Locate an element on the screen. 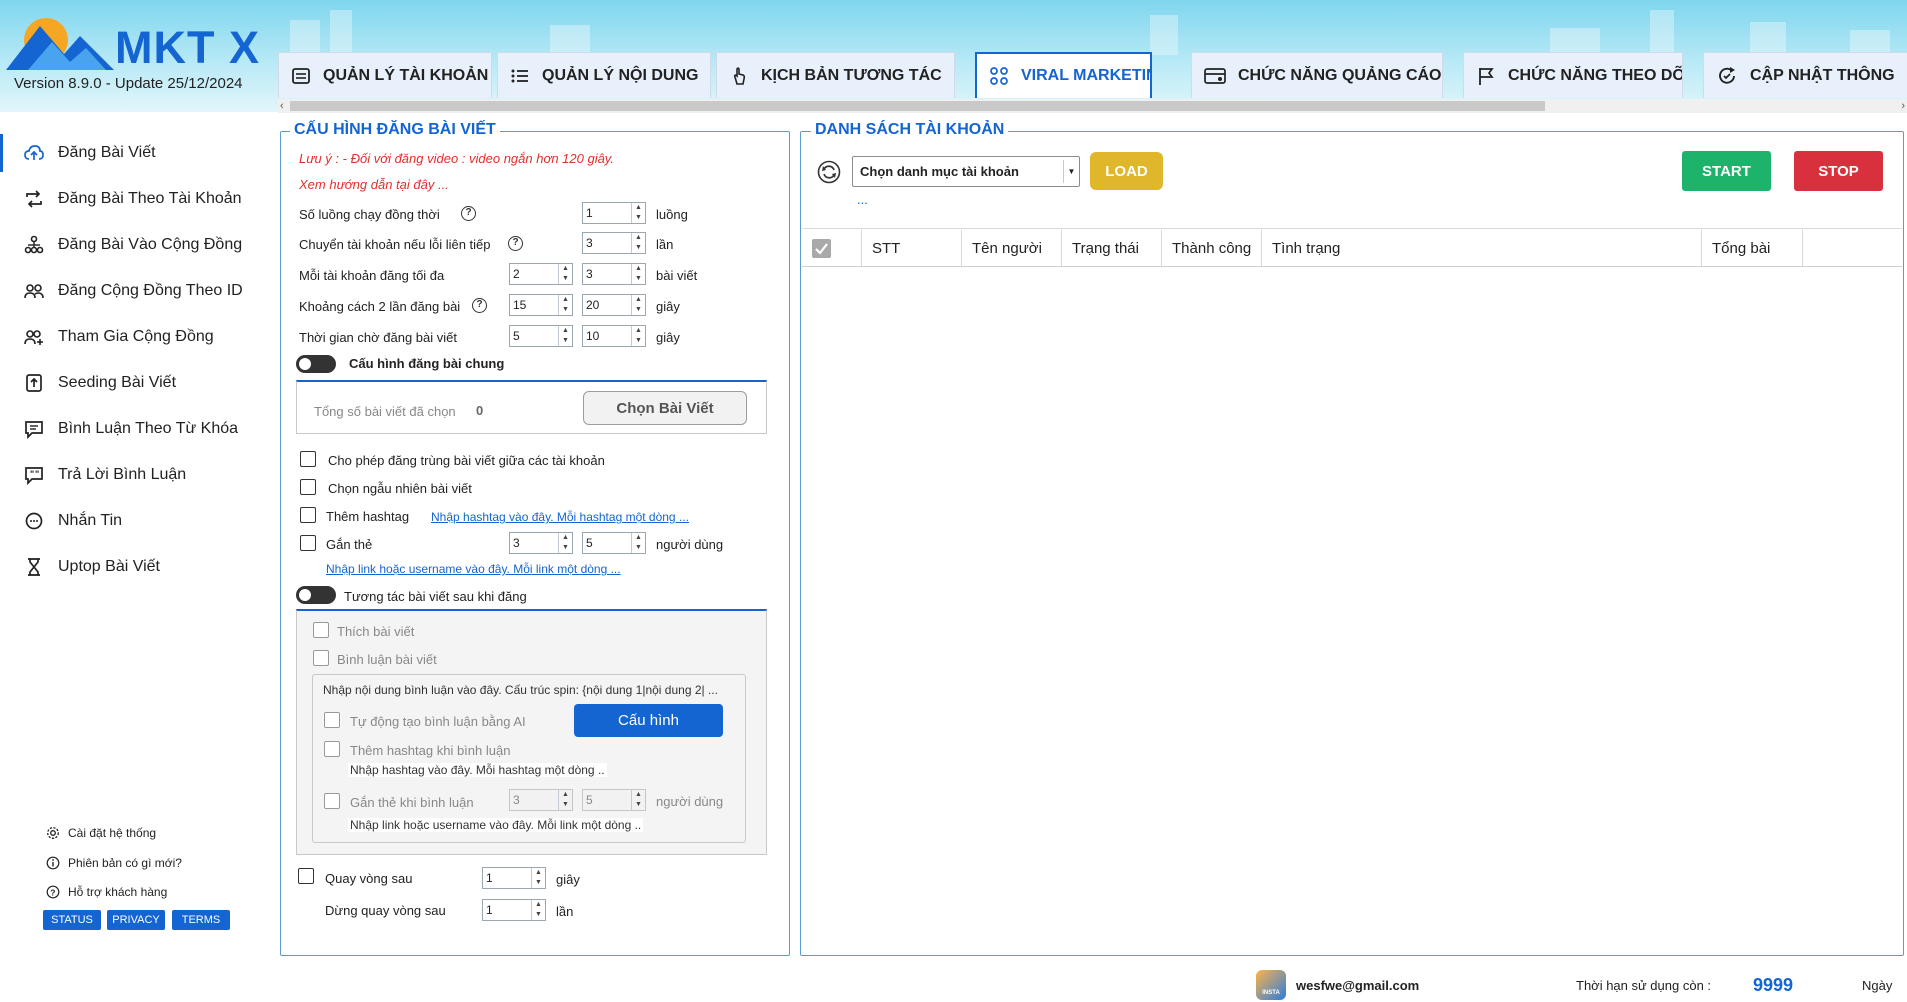 The image size is (1907, 1002). category-selected-value: Chọn danh mục tài khoản is located at coordinates (939, 171).